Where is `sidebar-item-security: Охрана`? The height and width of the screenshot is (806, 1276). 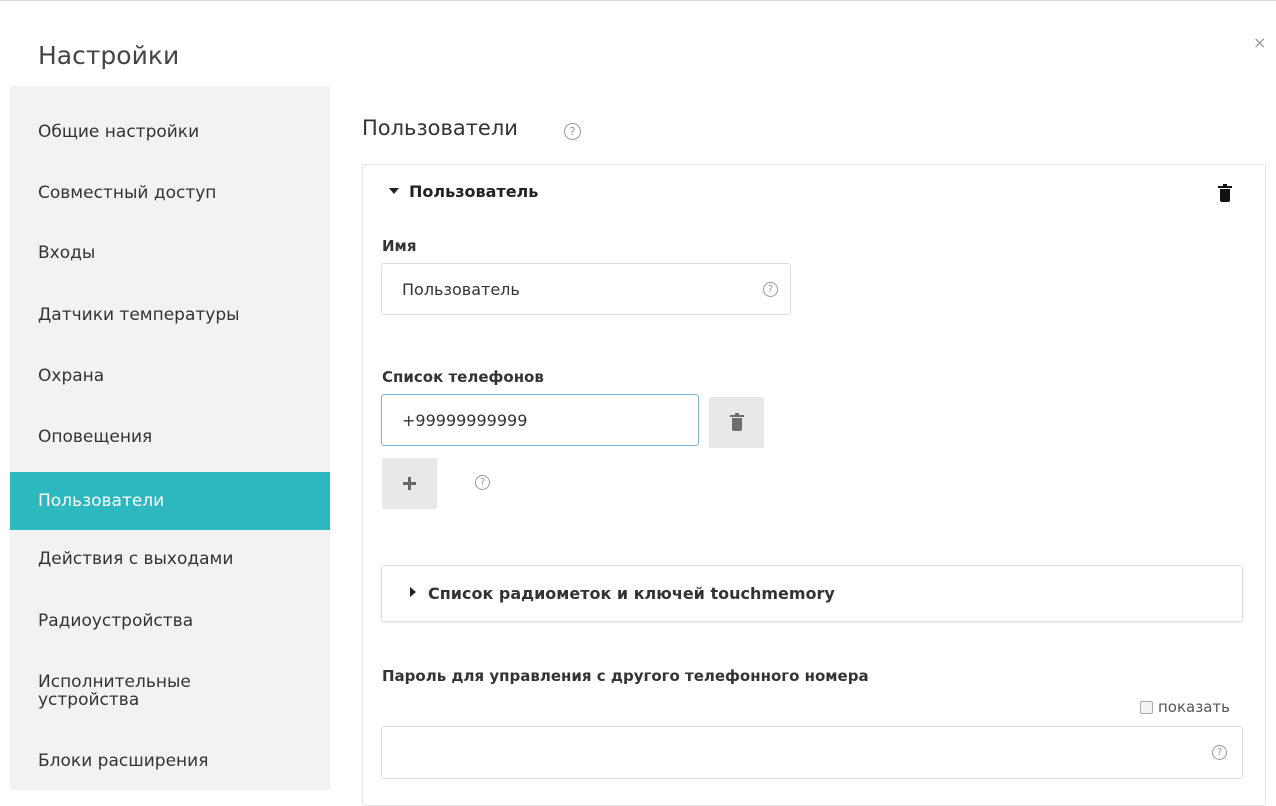 sidebar-item-security: Охрана is located at coordinates (170, 376).